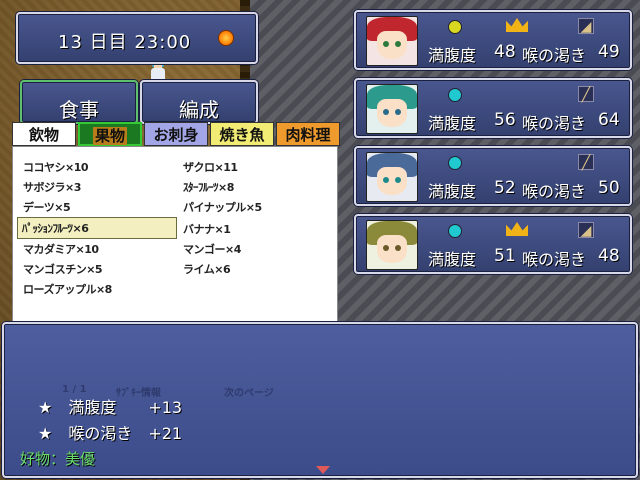  What do you see at coordinates (226, 38) in the screenshot?
I see `sun-icon` at bounding box center [226, 38].